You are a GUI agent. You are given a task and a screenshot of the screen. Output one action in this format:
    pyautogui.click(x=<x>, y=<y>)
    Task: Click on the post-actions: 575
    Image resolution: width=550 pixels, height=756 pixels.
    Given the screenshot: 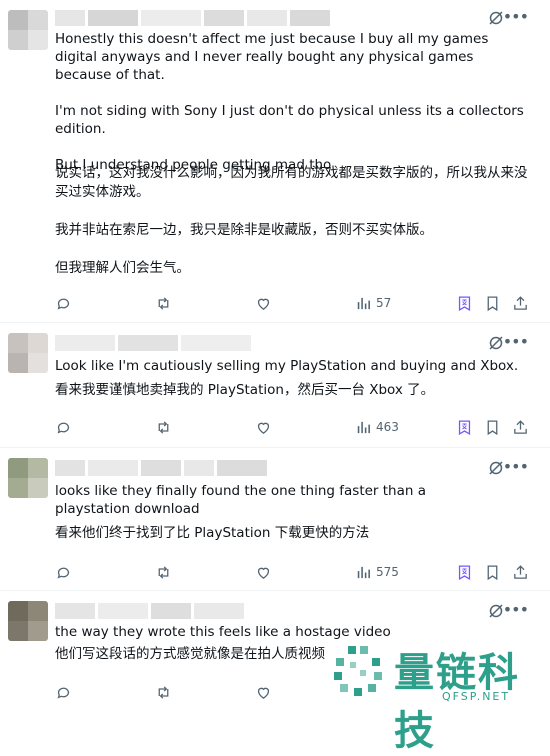 What is the action you would take?
    pyautogui.click(x=293, y=572)
    